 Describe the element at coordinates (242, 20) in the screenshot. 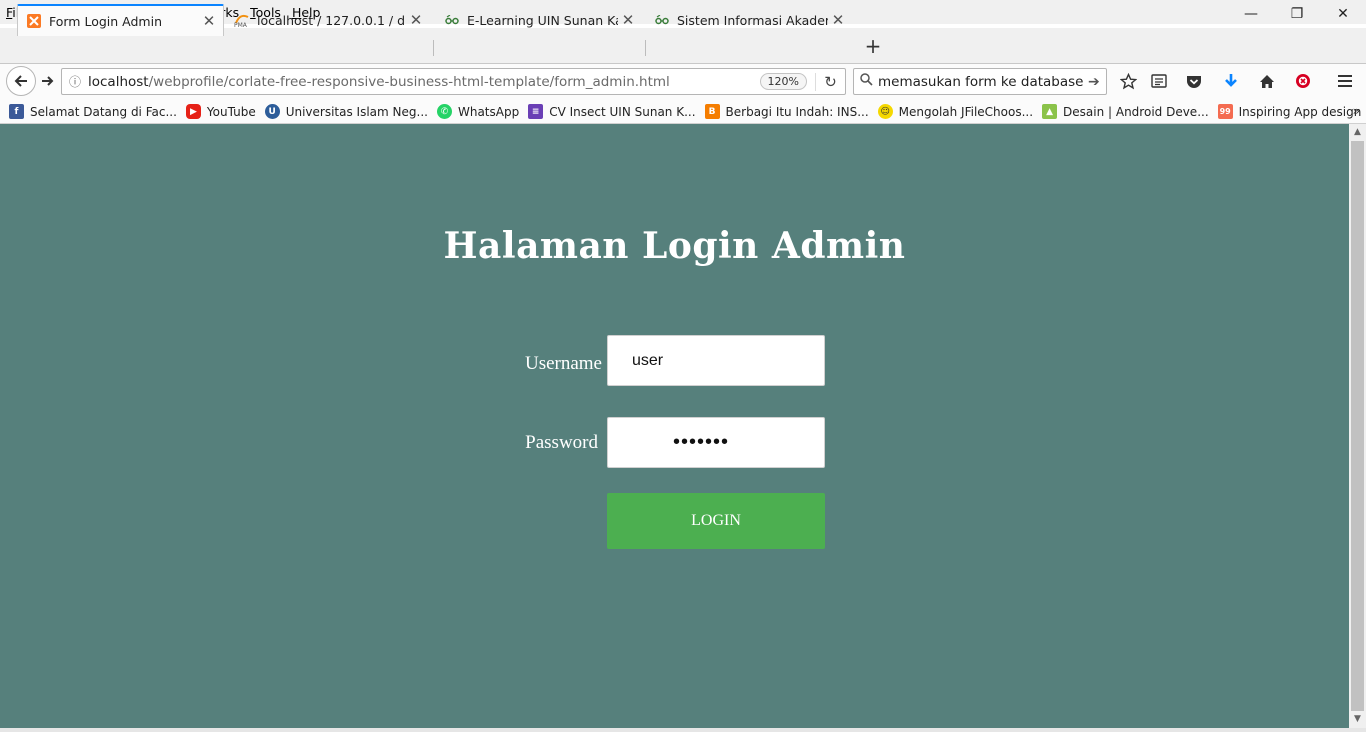

I see `phpmyadmin-icon: PMA` at that location.